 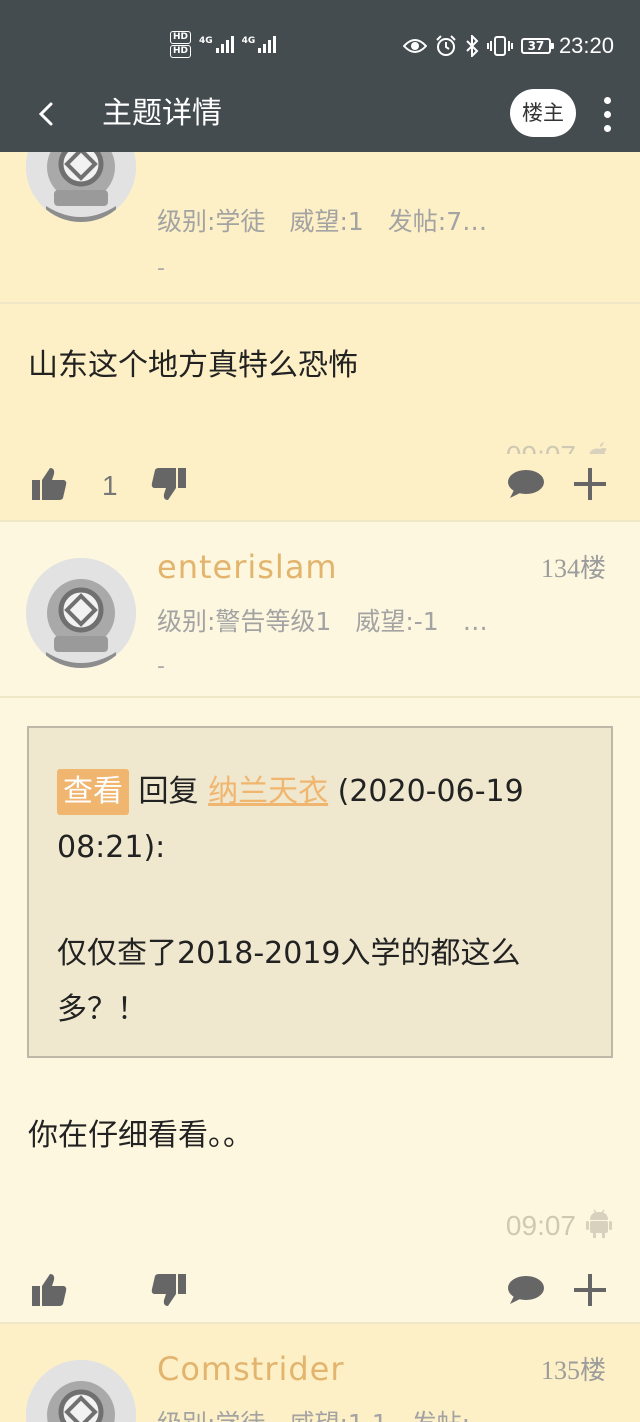 What do you see at coordinates (397, 621) in the screenshot?
I see `meta-prestige: 威望:-1` at bounding box center [397, 621].